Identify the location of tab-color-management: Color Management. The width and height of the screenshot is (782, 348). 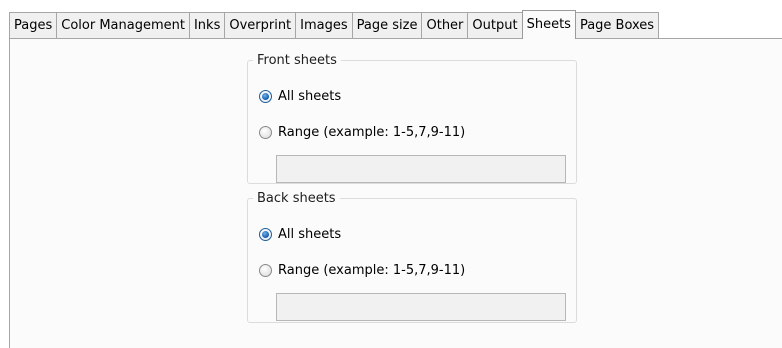
(123, 25).